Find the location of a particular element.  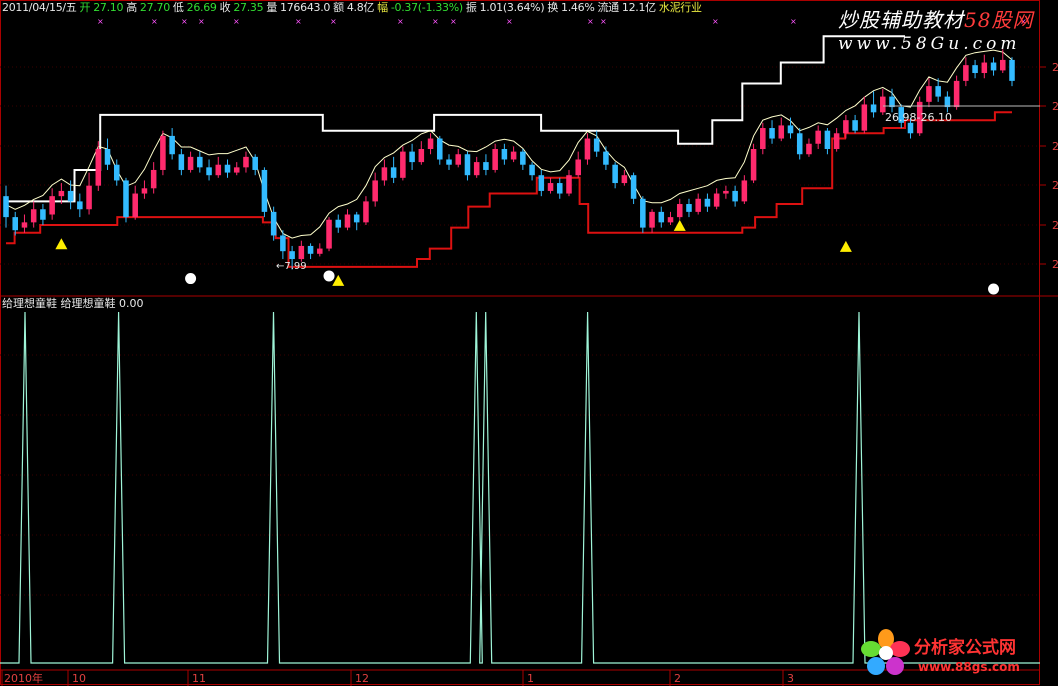

close-value: 27.35 is located at coordinates (248, 7).